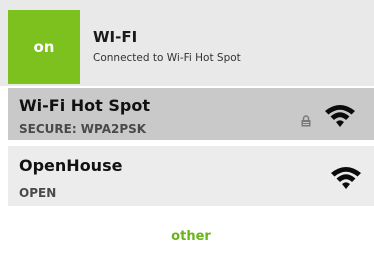  What do you see at coordinates (167, 58) in the screenshot?
I see `connection-status: Connected to Wi-Fi Hot Spot` at bounding box center [167, 58].